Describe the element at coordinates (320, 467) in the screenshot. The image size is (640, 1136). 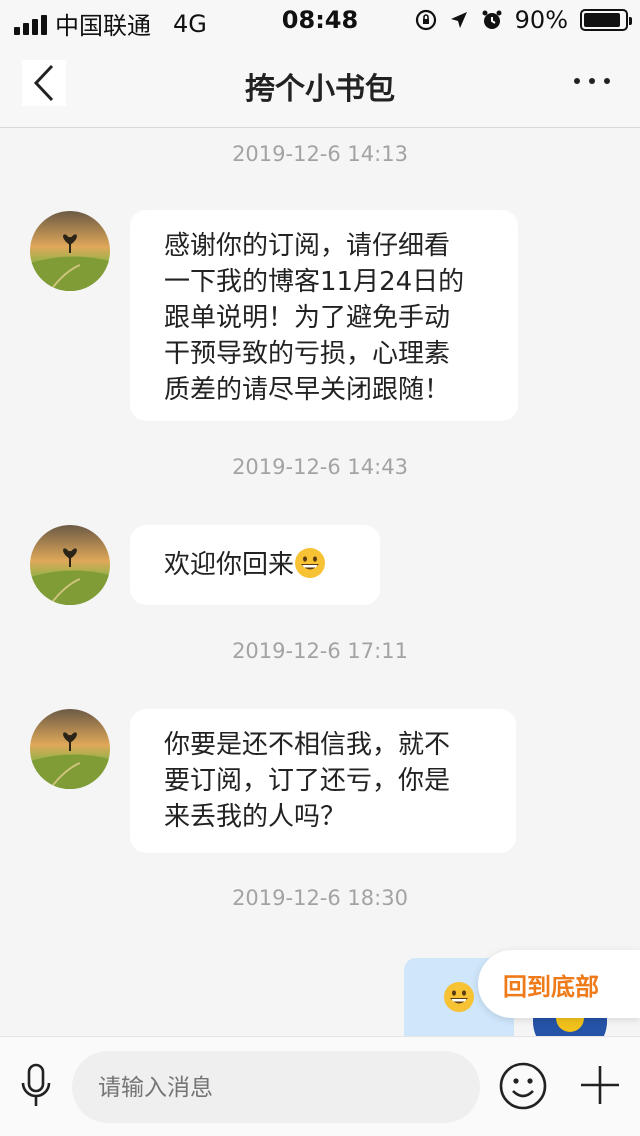
I see `message-timestamp: 2019-12-6 14:43` at that location.